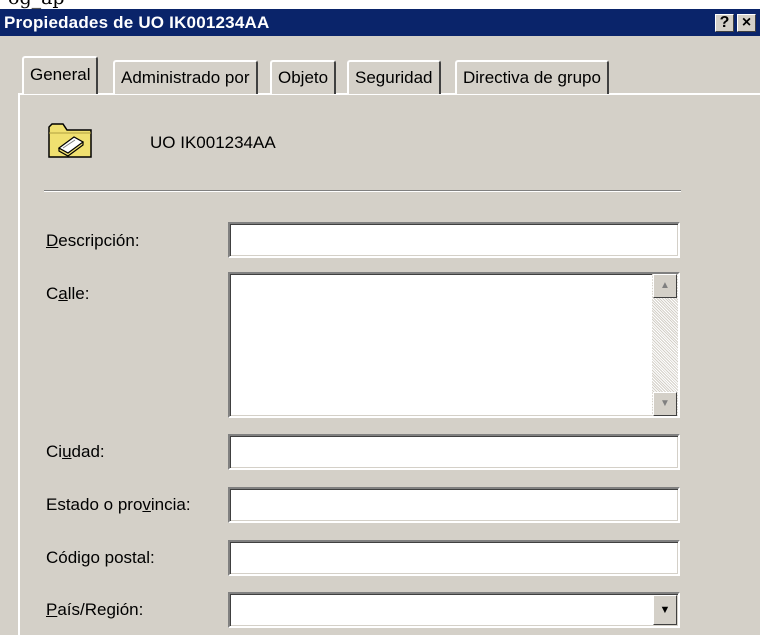 The width and height of the screenshot is (760, 635). I want to click on tab-label: Objeto, so click(303, 77).